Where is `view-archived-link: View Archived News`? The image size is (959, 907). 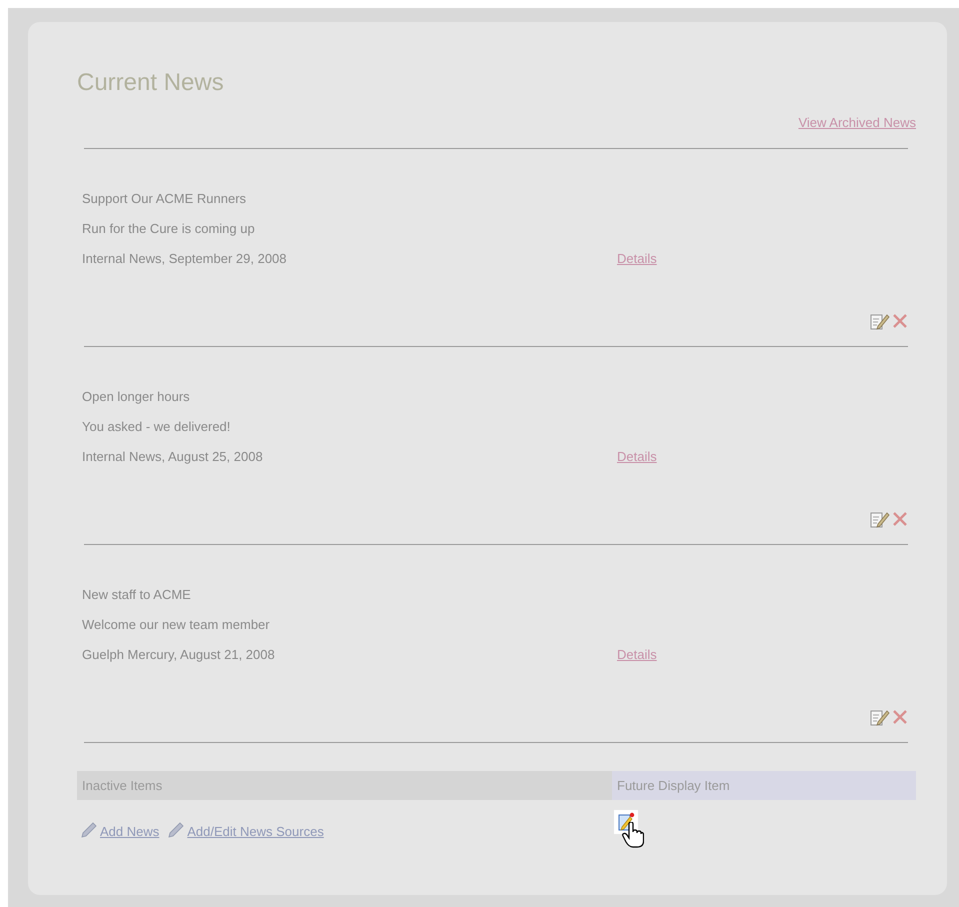
view-archived-link: View Archived News is located at coordinates (857, 122).